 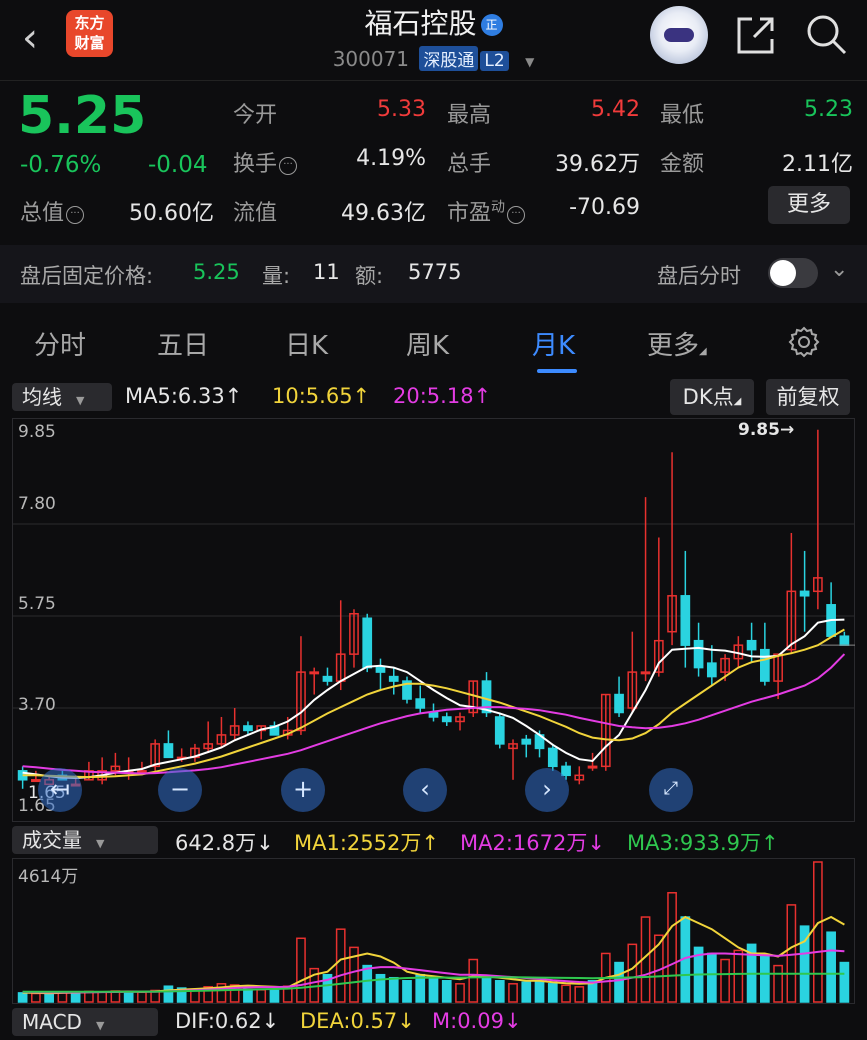 What do you see at coordinates (427, 343) in the screenshot?
I see `tab-weekly-k: 周K` at bounding box center [427, 343].